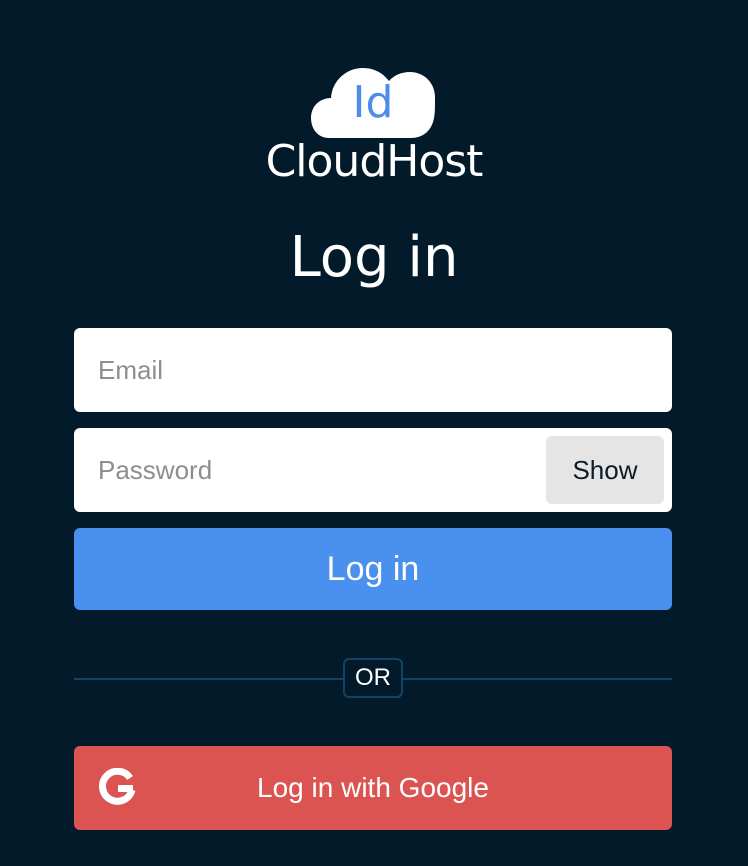  Describe the element at coordinates (374, 257) in the screenshot. I see `page-title: Log in` at that location.